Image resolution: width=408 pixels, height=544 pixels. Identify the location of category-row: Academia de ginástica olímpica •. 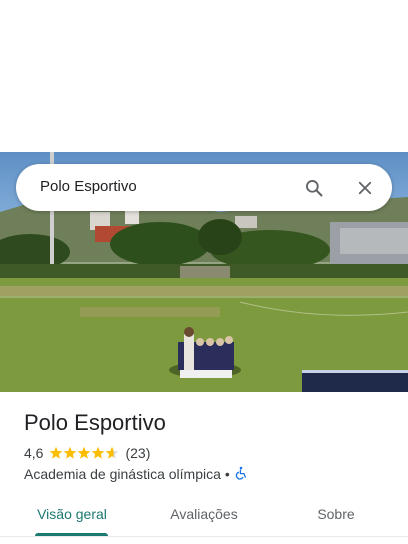
(136, 474).